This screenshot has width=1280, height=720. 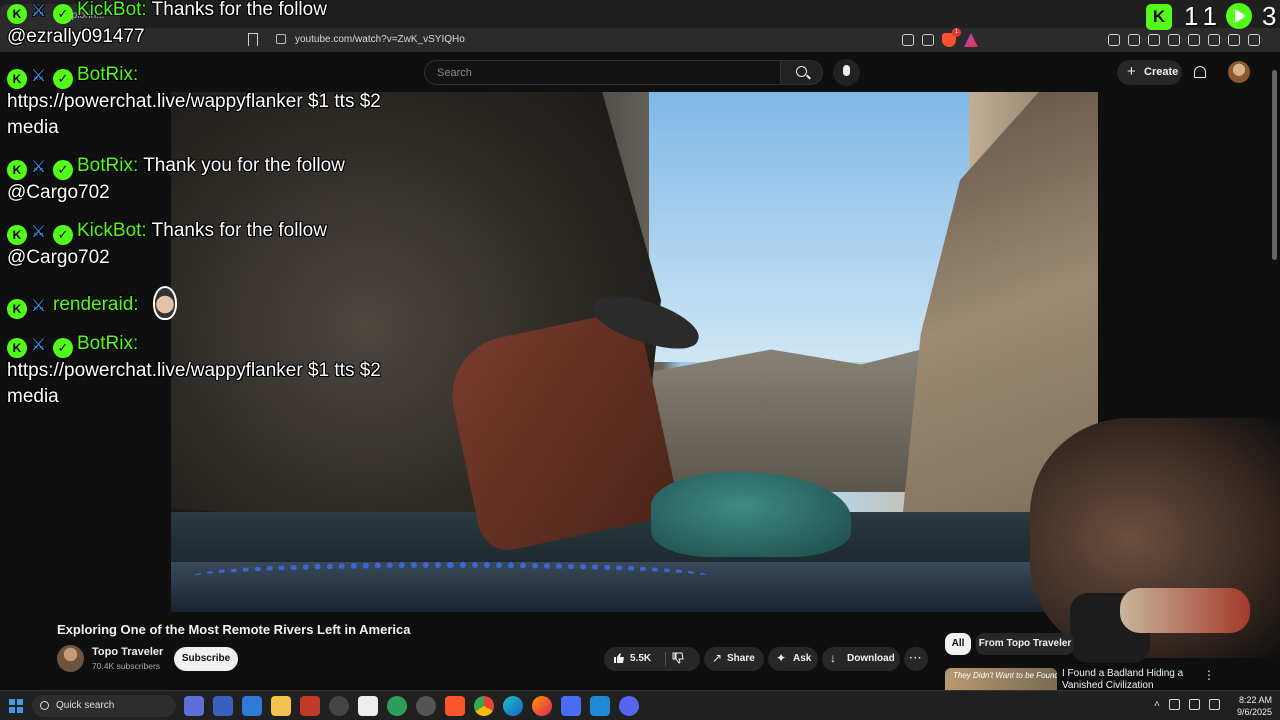 What do you see at coordinates (1209, 675) in the screenshot?
I see `recommended-more-icon: ⋮` at bounding box center [1209, 675].